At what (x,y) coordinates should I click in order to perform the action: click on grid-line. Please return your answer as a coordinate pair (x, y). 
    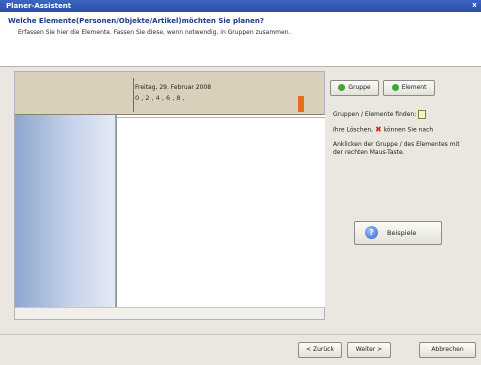
    Looking at the image, I should click on (221, 117).